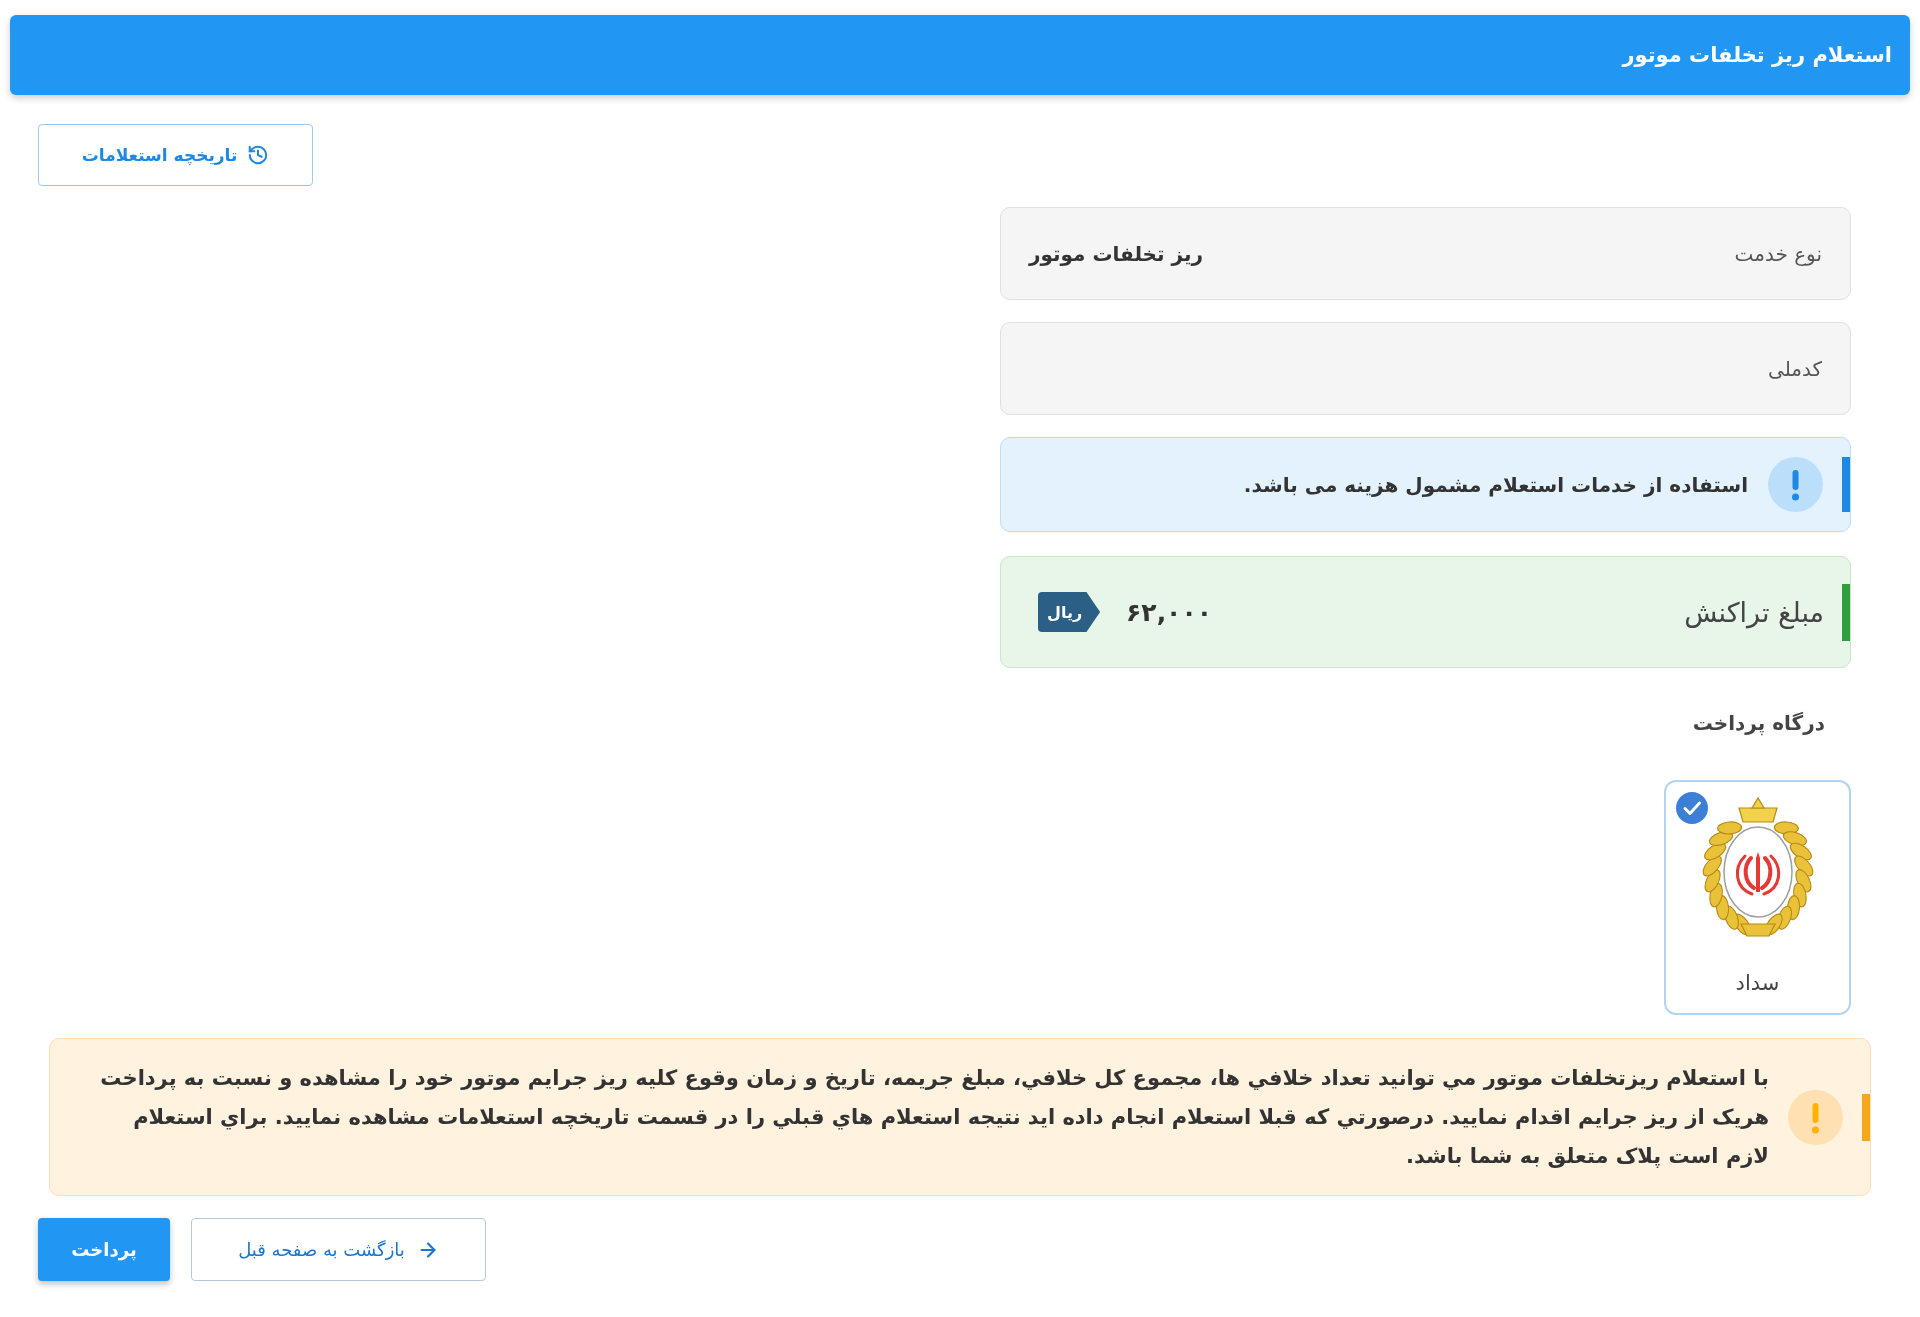 The height and width of the screenshot is (1317, 1920). What do you see at coordinates (1069, 612) in the screenshot?
I see `currency-tag: ریال` at bounding box center [1069, 612].